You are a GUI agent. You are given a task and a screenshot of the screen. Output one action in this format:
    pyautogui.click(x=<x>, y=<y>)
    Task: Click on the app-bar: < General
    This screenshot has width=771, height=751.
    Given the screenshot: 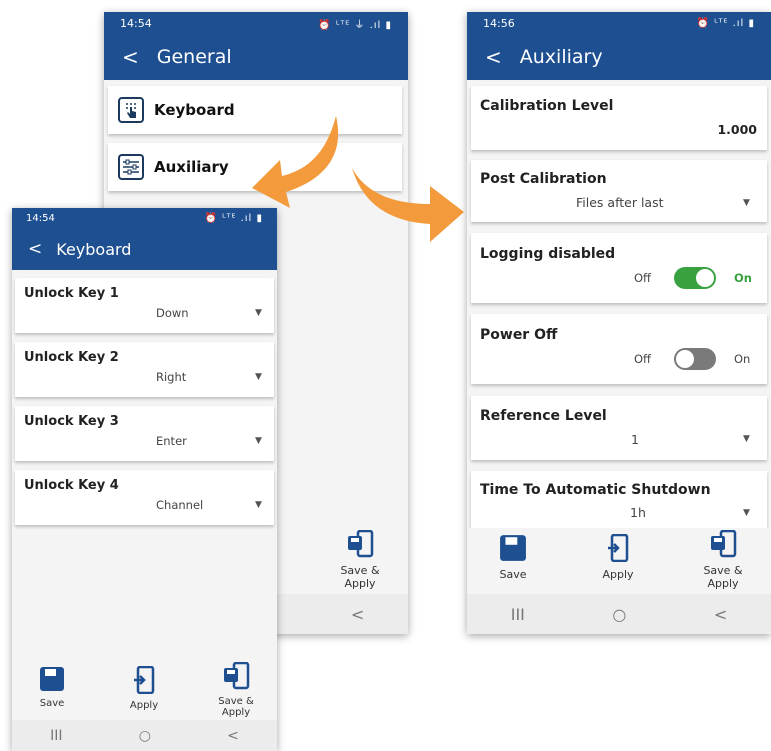 What is the action you would take?
    pyautogui.click(x=256, y=57)
    